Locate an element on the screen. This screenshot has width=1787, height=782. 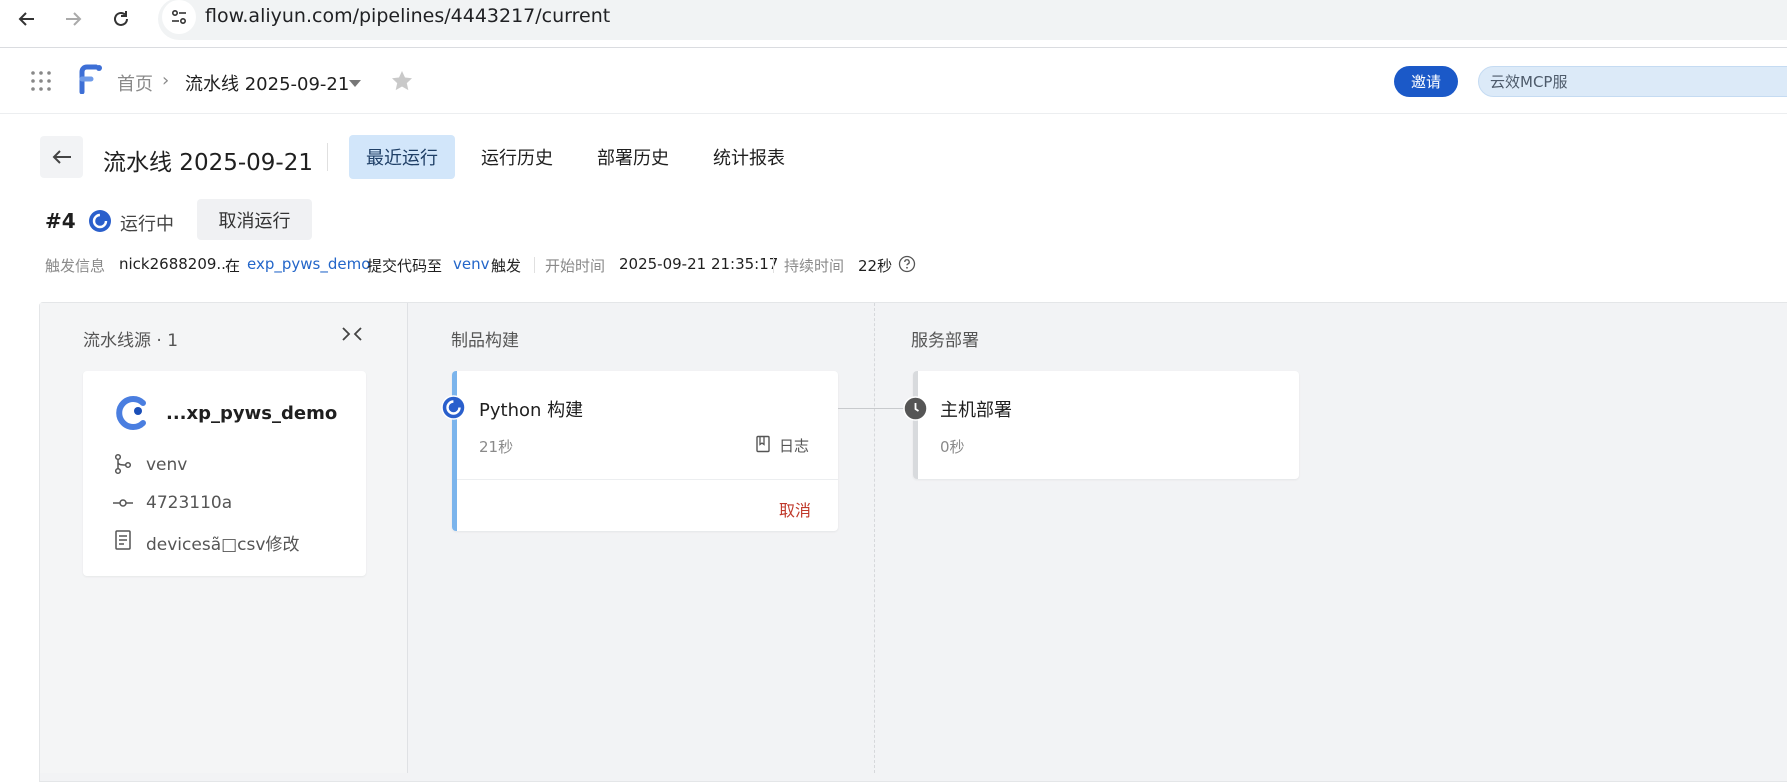
invite-button: 邀请 is located at coordinates (1426, 81).